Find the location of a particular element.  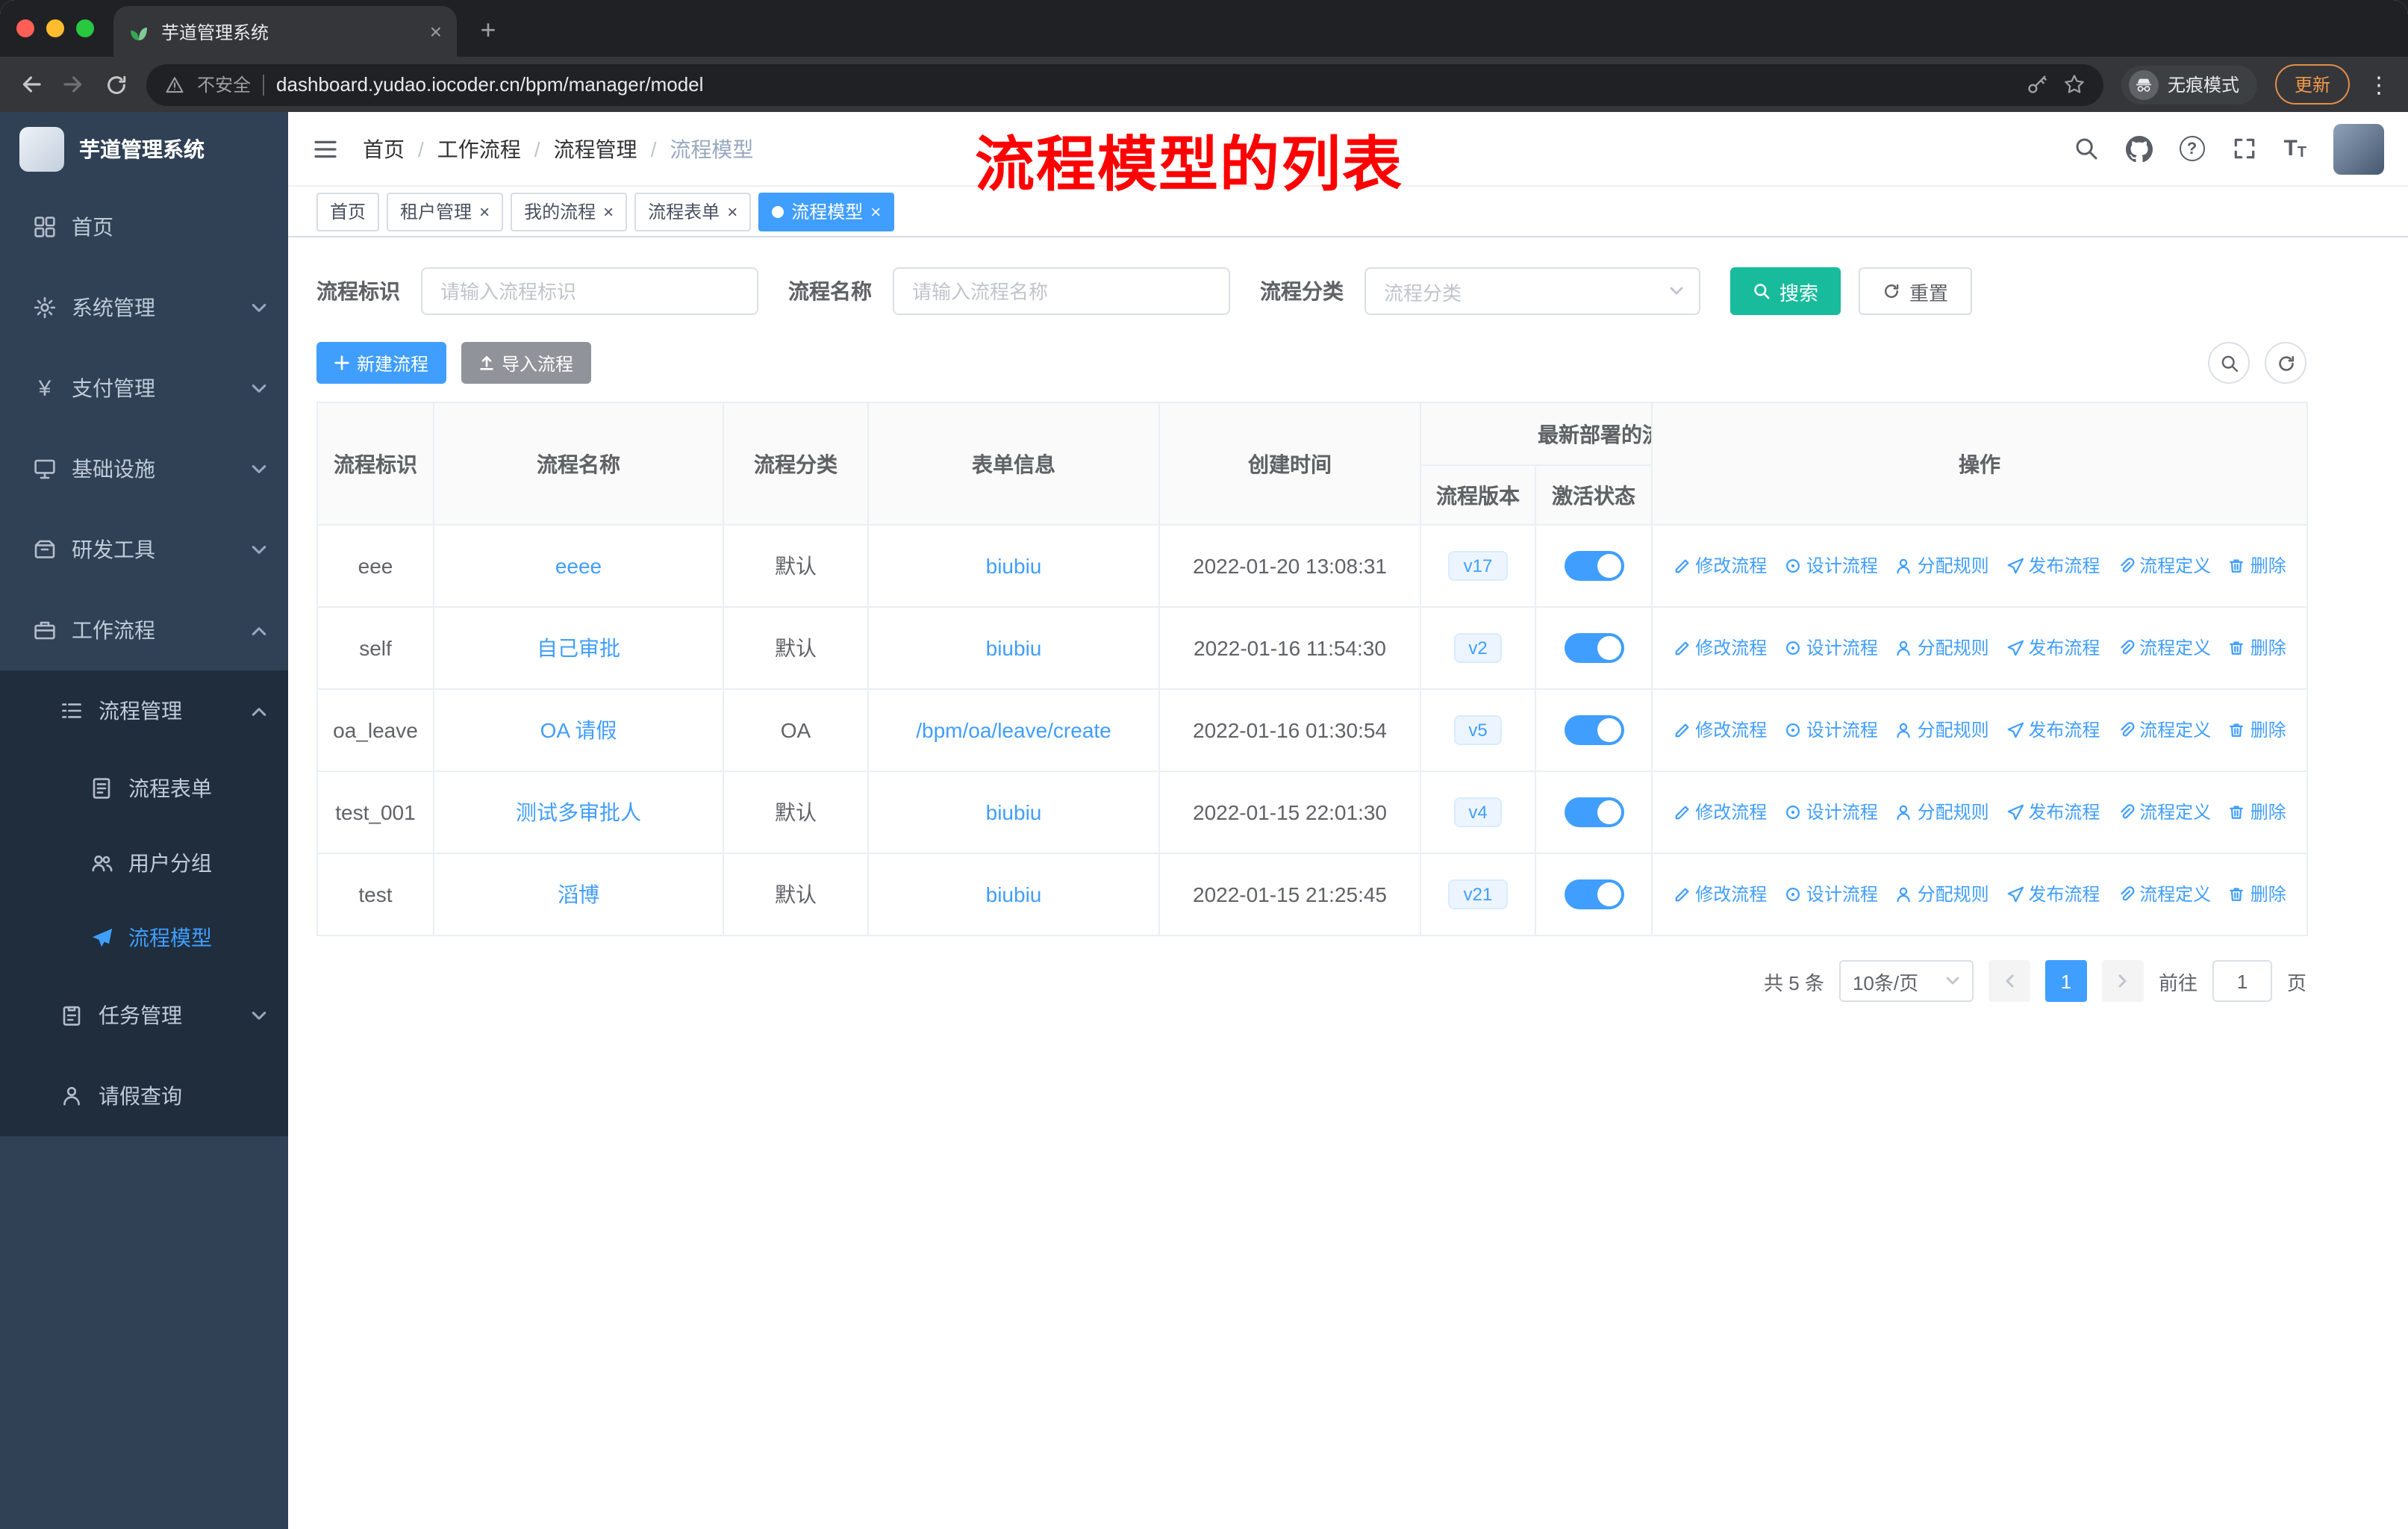

tag-my-process: 我的流程 × is located at coordinates (569, 211).